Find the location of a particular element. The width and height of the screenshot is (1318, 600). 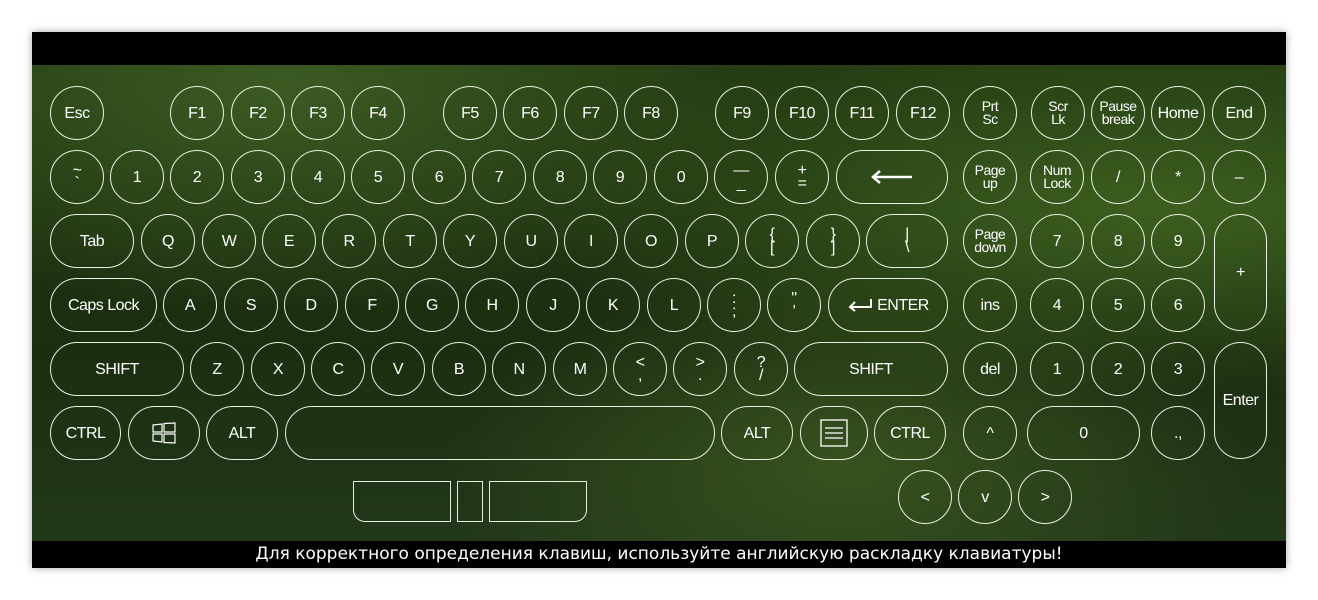

key-menu is located at coordinates (834, 433).